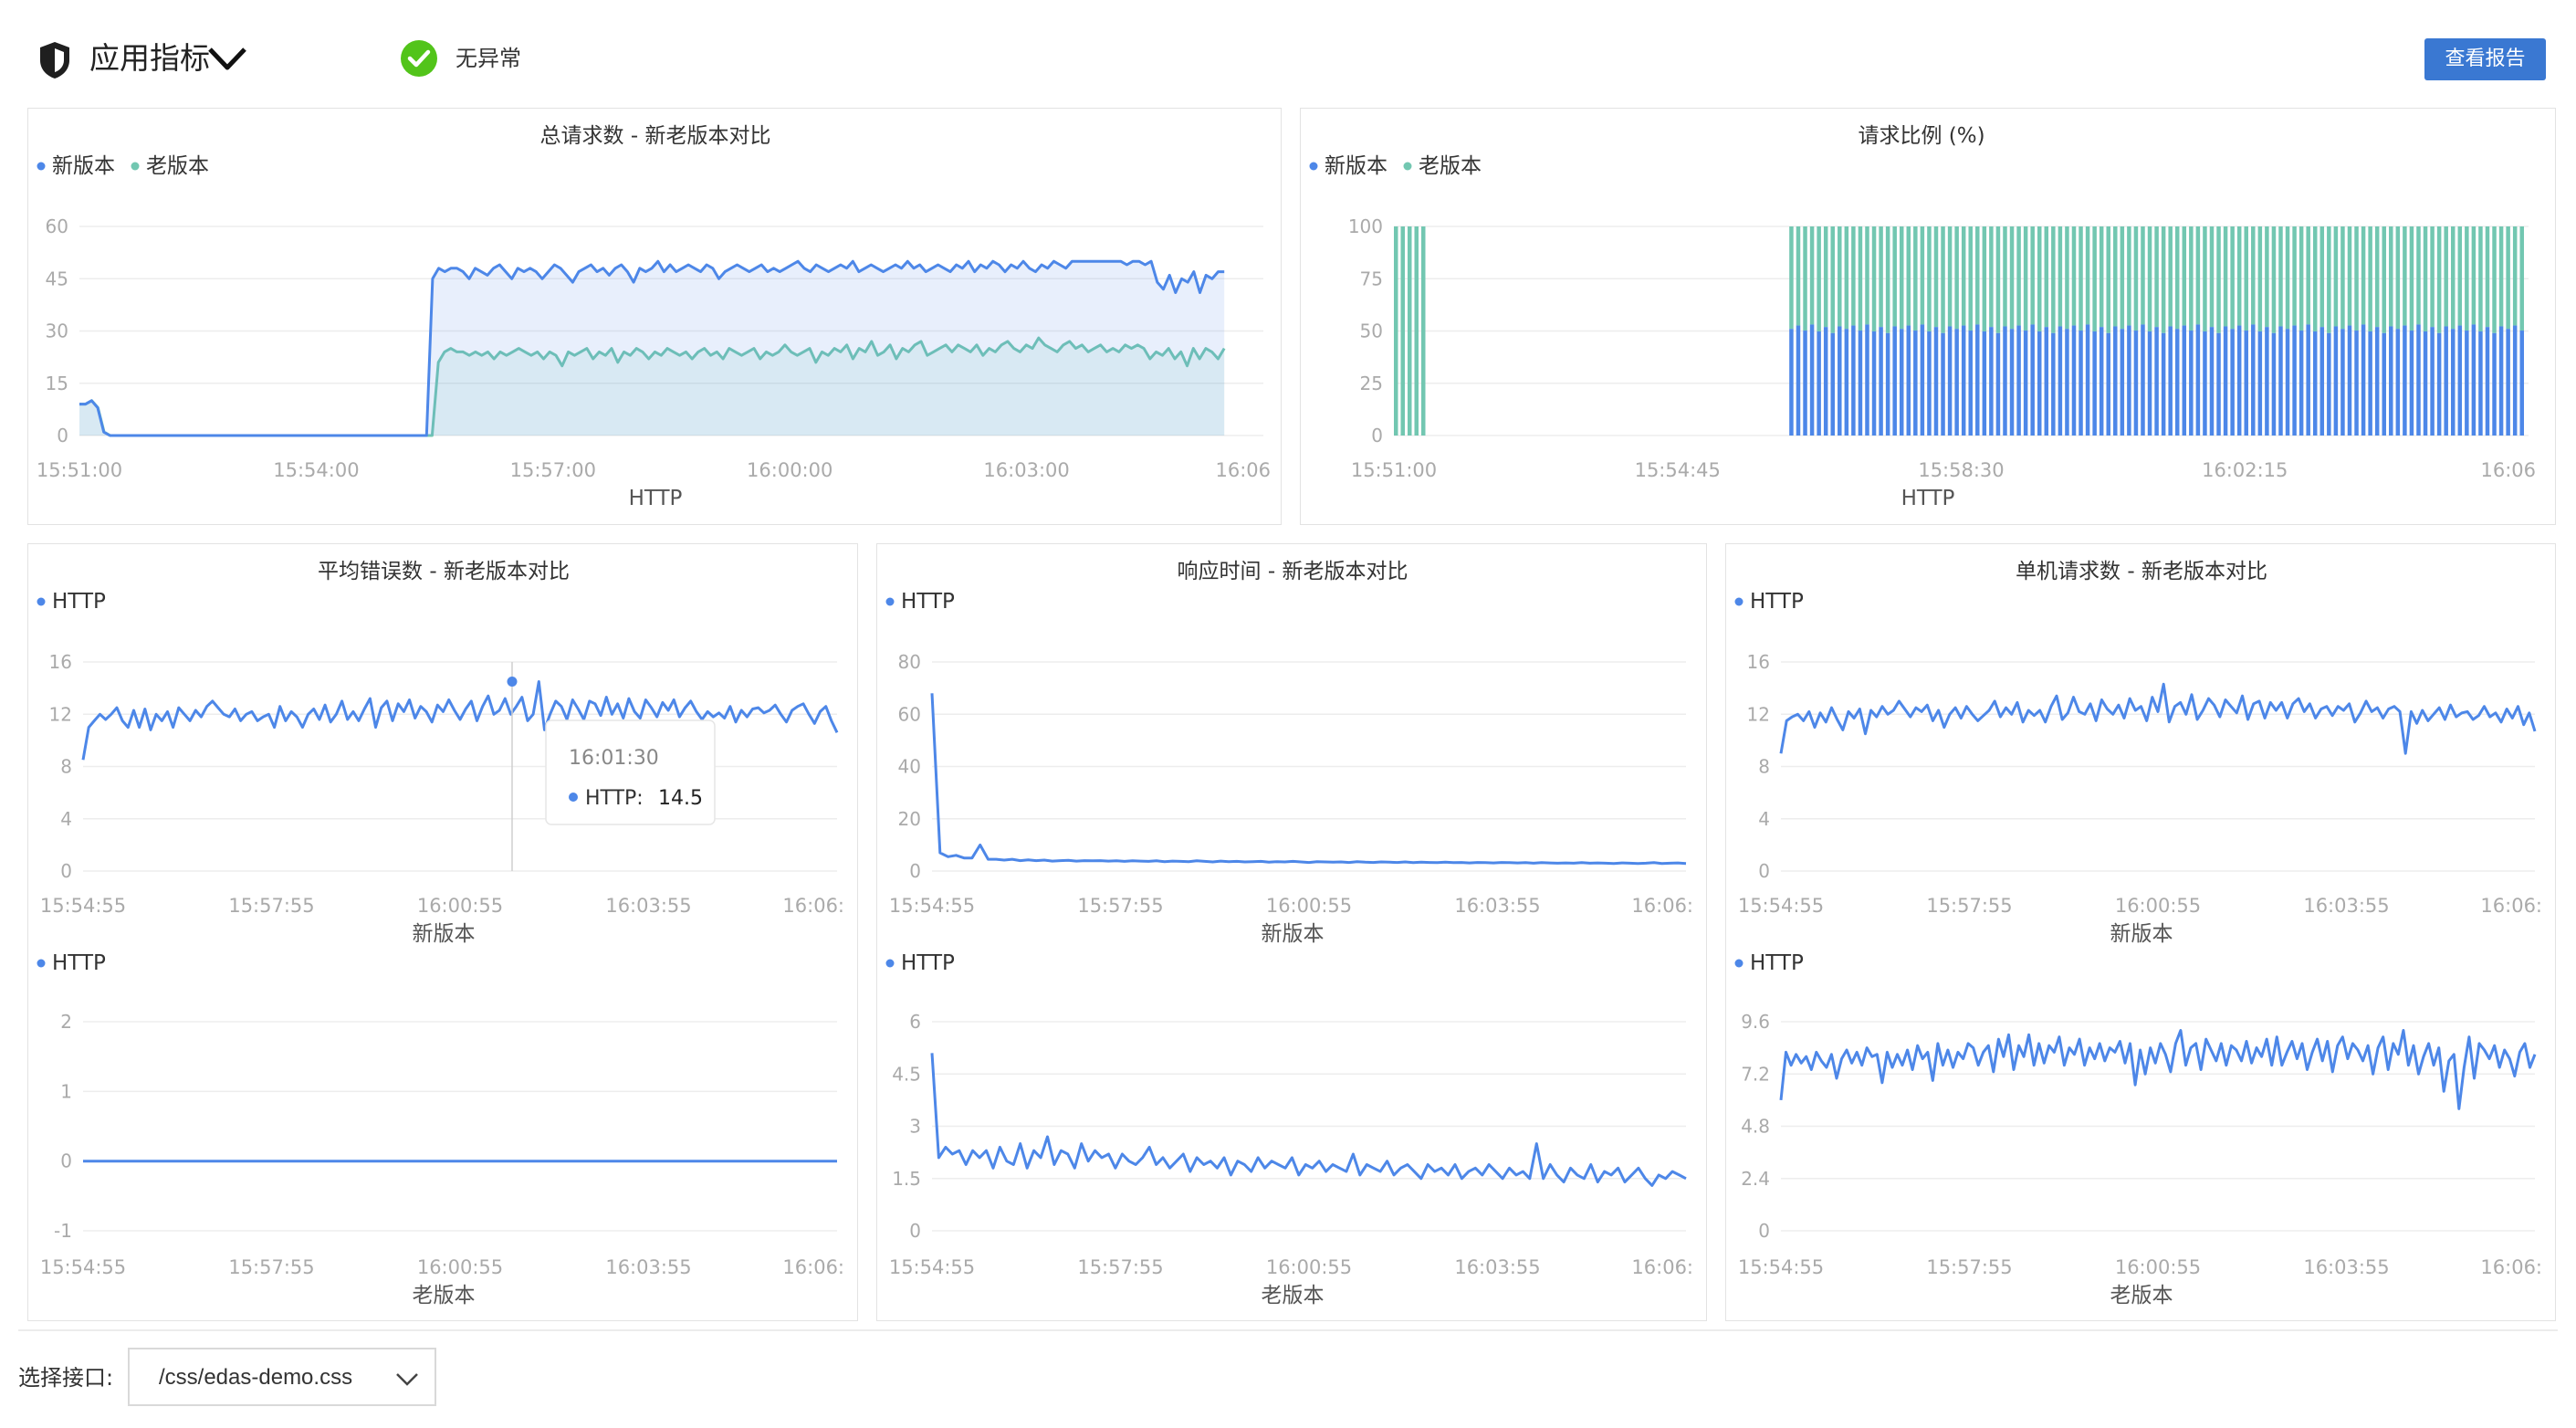 Image resolution: width=2576 pixels, height=1428 pixels. I want to click on x-tick-label: 15:58:30, so click(1961, 470).